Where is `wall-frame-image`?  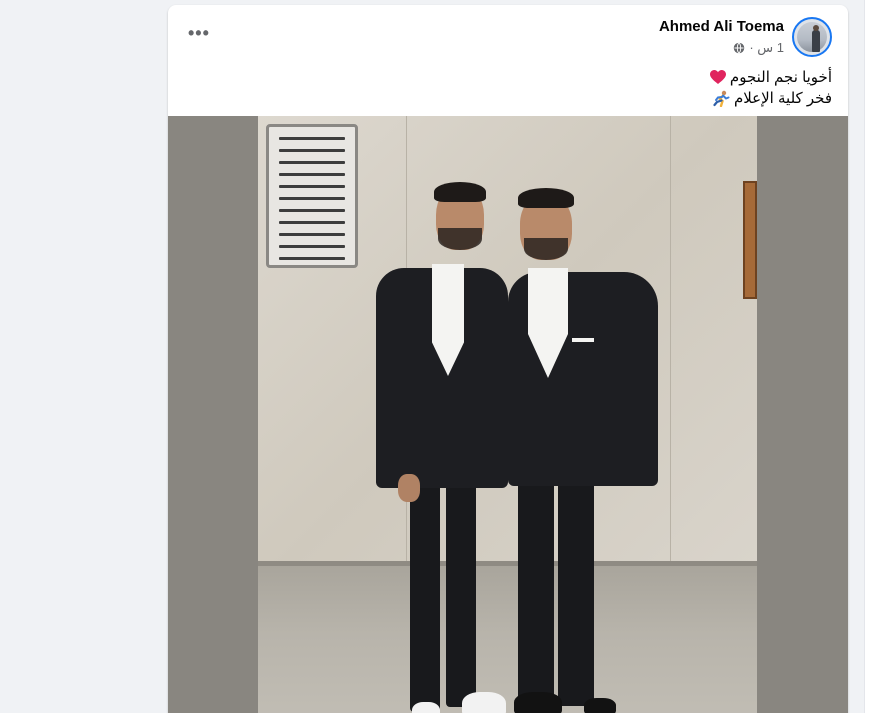
wall-frame-image is located at coordinates (750, 240).